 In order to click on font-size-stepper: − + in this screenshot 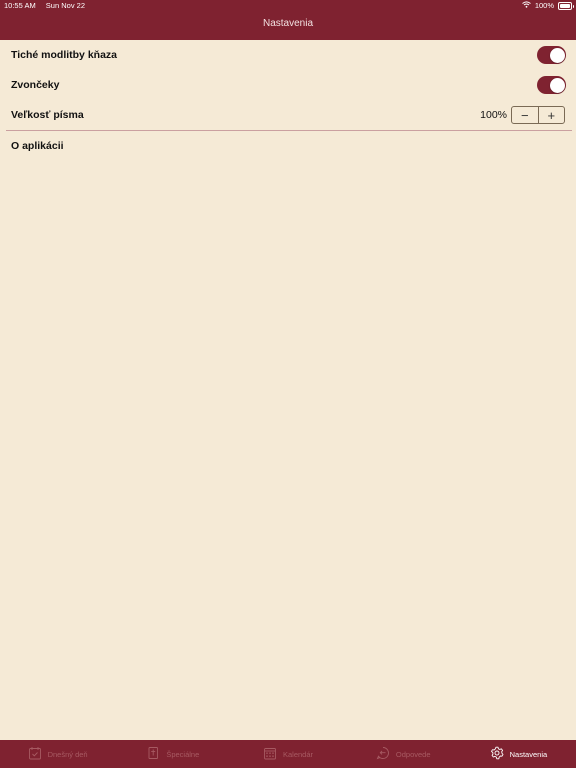, I will do `click(538, 115)`.